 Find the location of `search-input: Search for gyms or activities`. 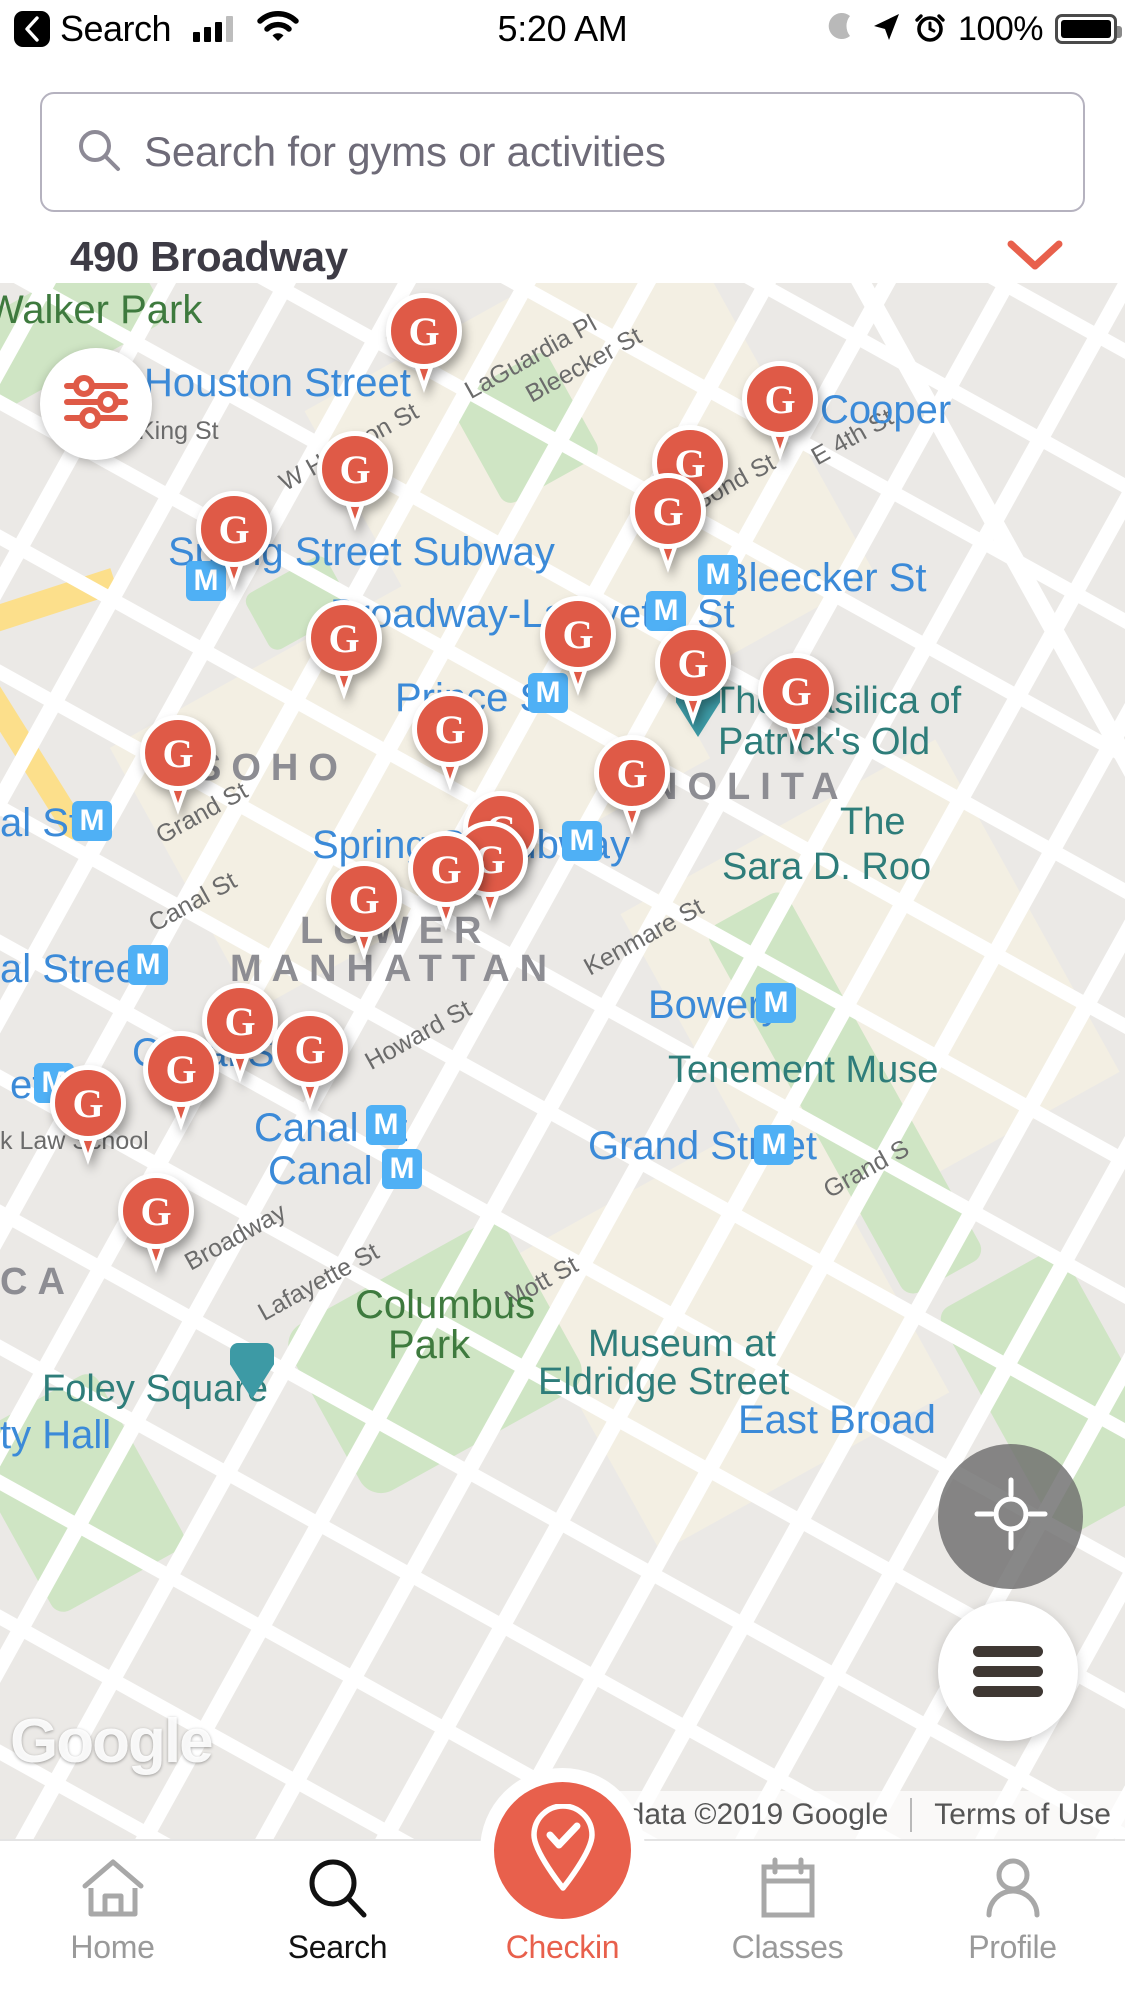

search-input: Search for gyms or activities is located at coordinates (562, 152).